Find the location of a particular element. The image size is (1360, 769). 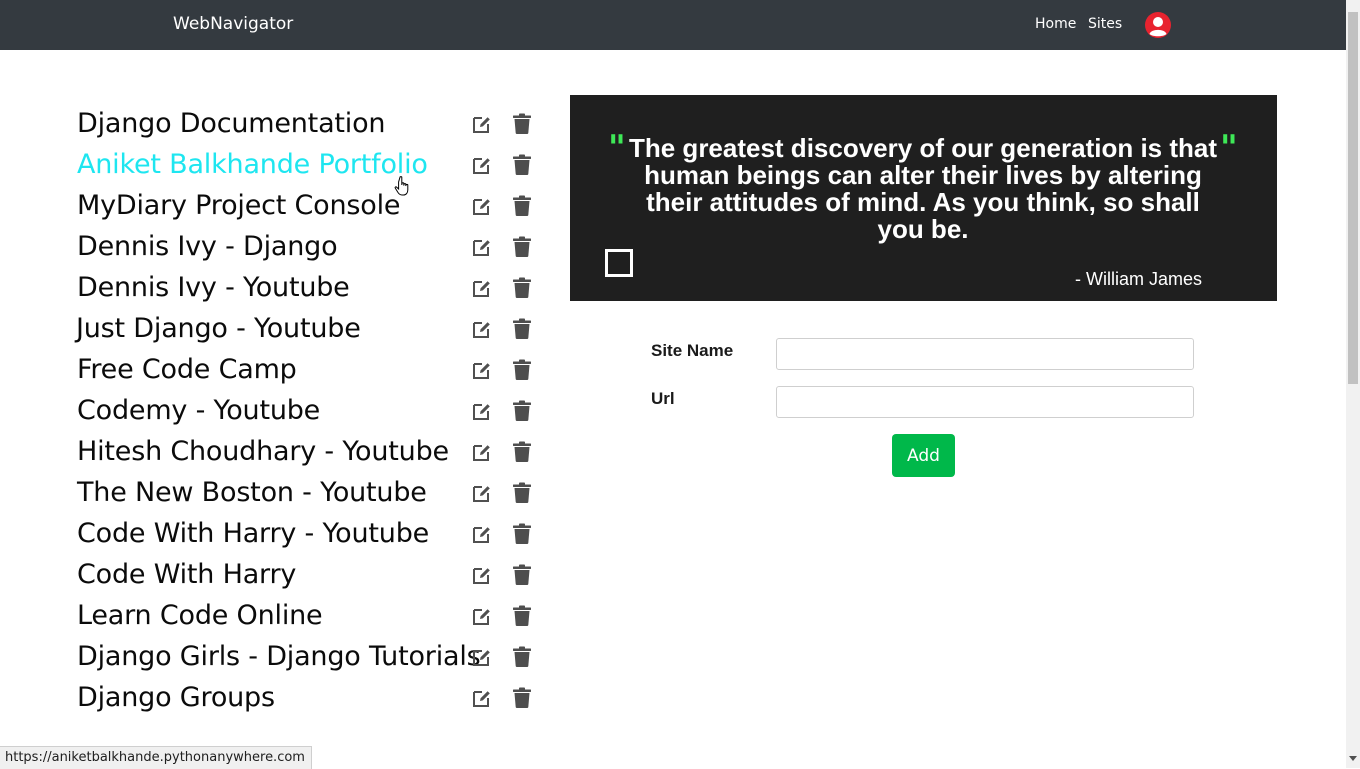

scroll-down-arrow-icon is located at coordinates (1353, 758).